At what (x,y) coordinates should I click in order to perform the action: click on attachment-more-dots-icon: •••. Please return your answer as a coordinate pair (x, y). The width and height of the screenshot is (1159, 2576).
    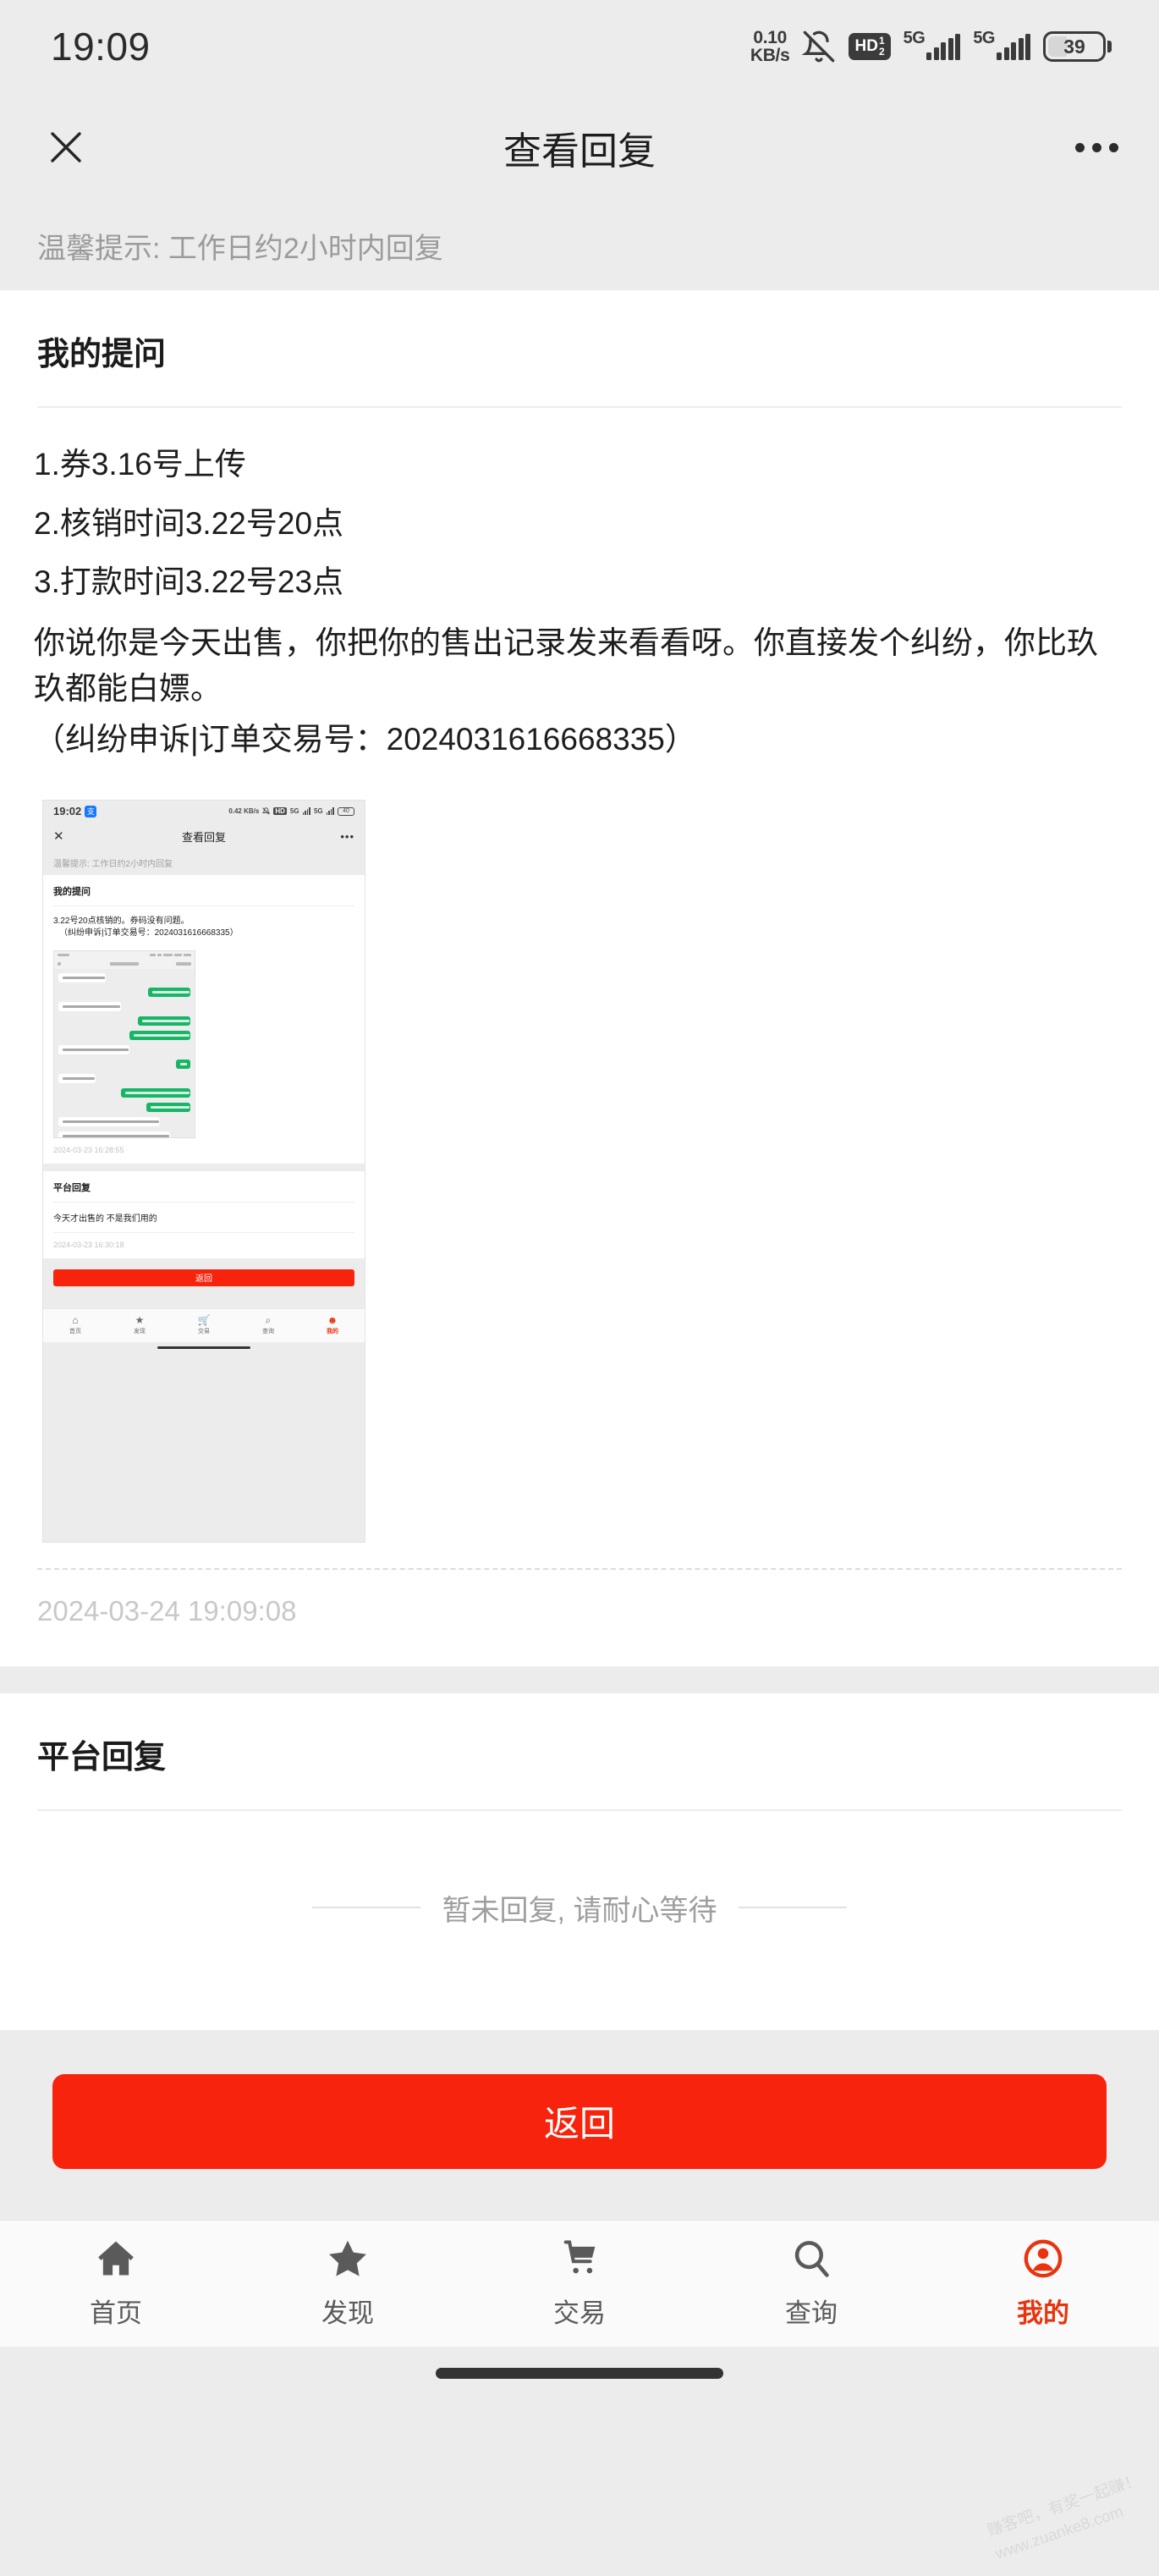
    Looking at the image, I should click on (347, 837).